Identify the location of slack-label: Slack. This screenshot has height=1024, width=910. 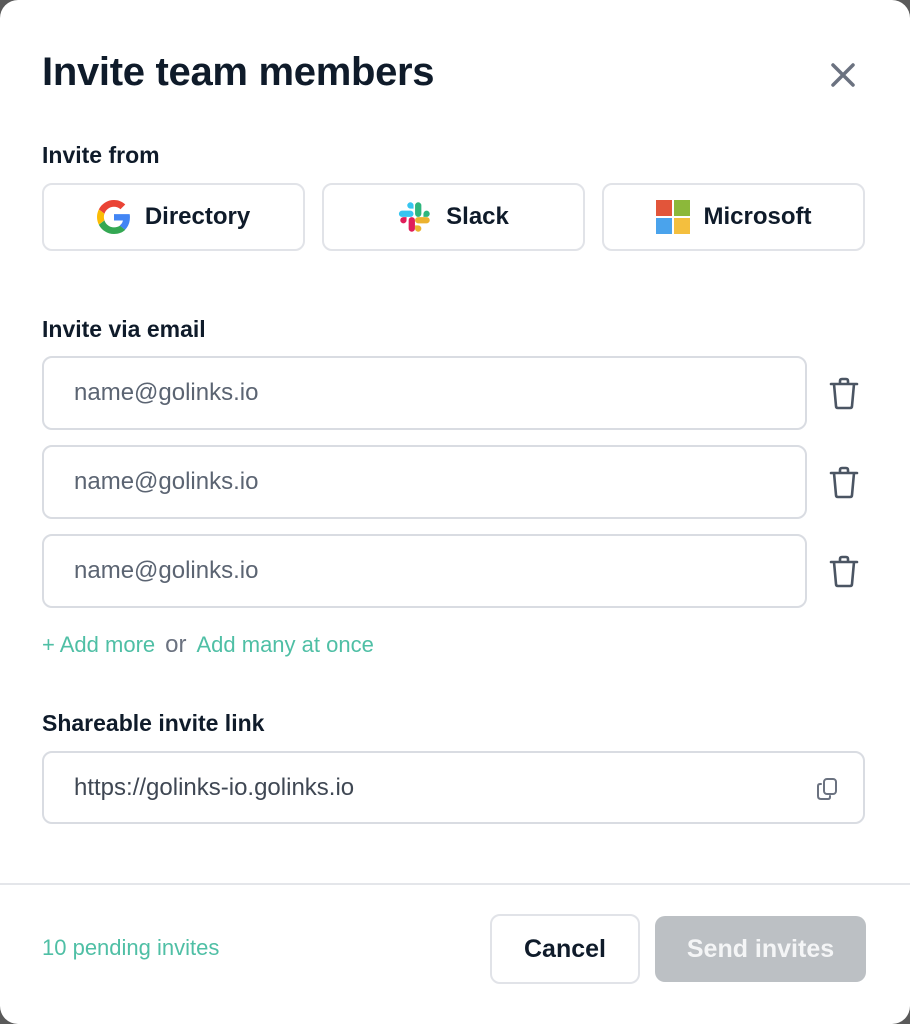
(477, 216).